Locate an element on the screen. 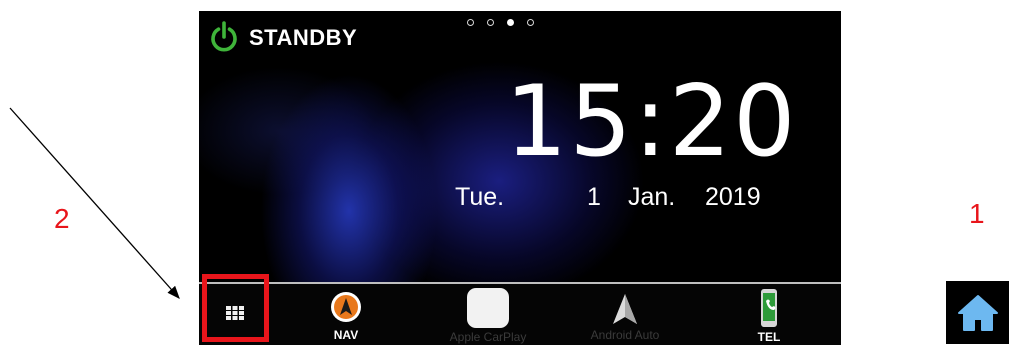  nav-button: NAV is located at coordinates (346, 314).